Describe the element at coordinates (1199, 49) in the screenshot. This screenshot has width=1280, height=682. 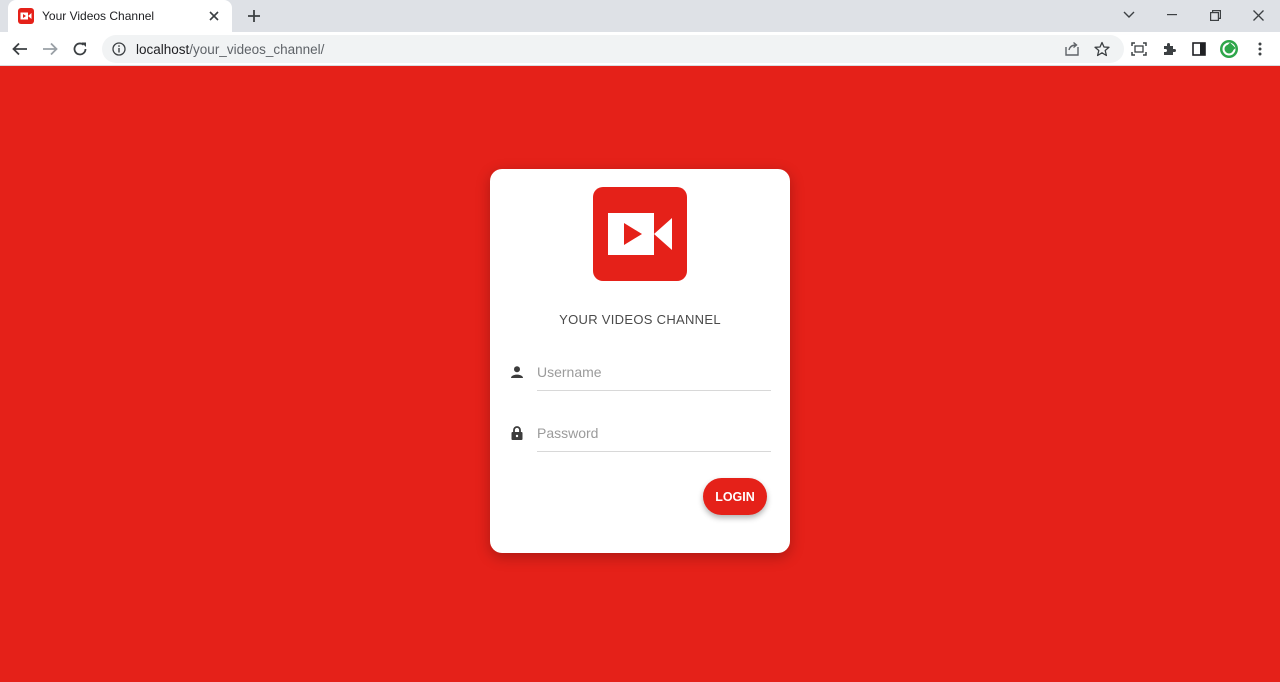
I see `side-panel-icon` at that location.